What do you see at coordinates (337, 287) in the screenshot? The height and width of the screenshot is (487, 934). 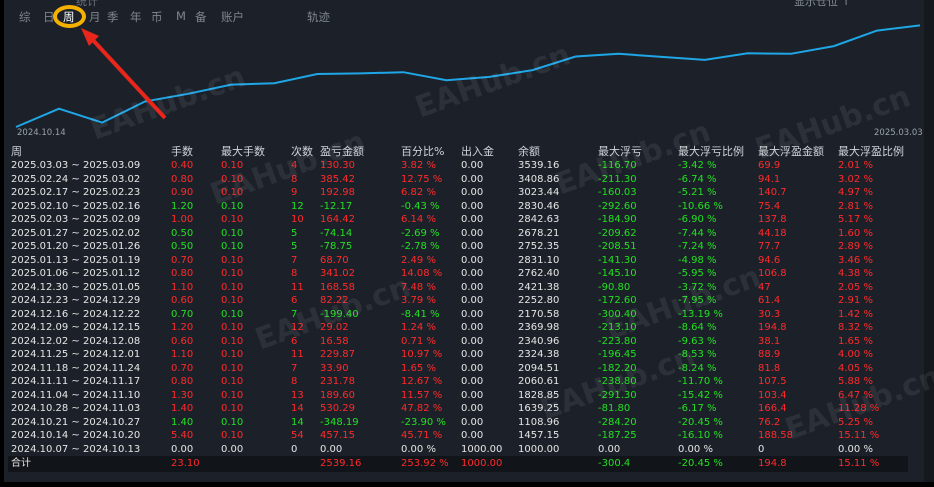 I see `table-cell: 168.58` at bounding box center [337, 287].